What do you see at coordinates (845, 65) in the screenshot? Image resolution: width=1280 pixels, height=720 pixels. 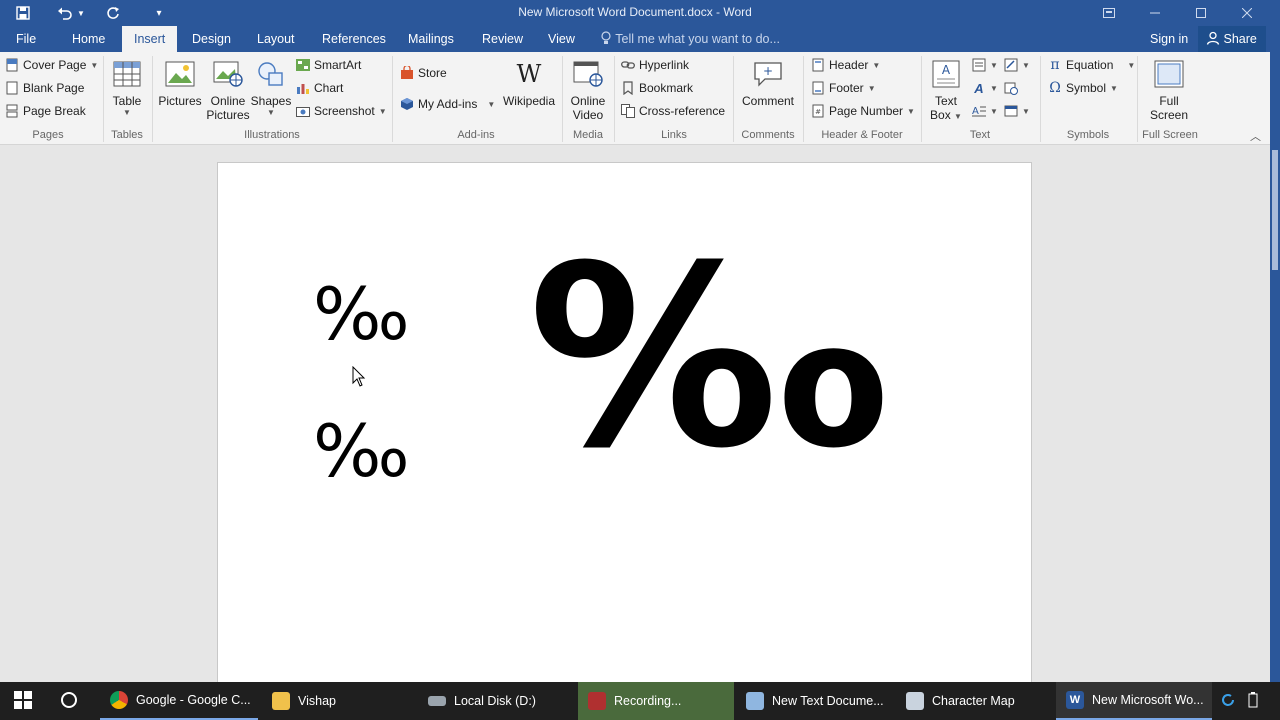 I see `header-button: Header ▼` at bounding box center [845, 65].